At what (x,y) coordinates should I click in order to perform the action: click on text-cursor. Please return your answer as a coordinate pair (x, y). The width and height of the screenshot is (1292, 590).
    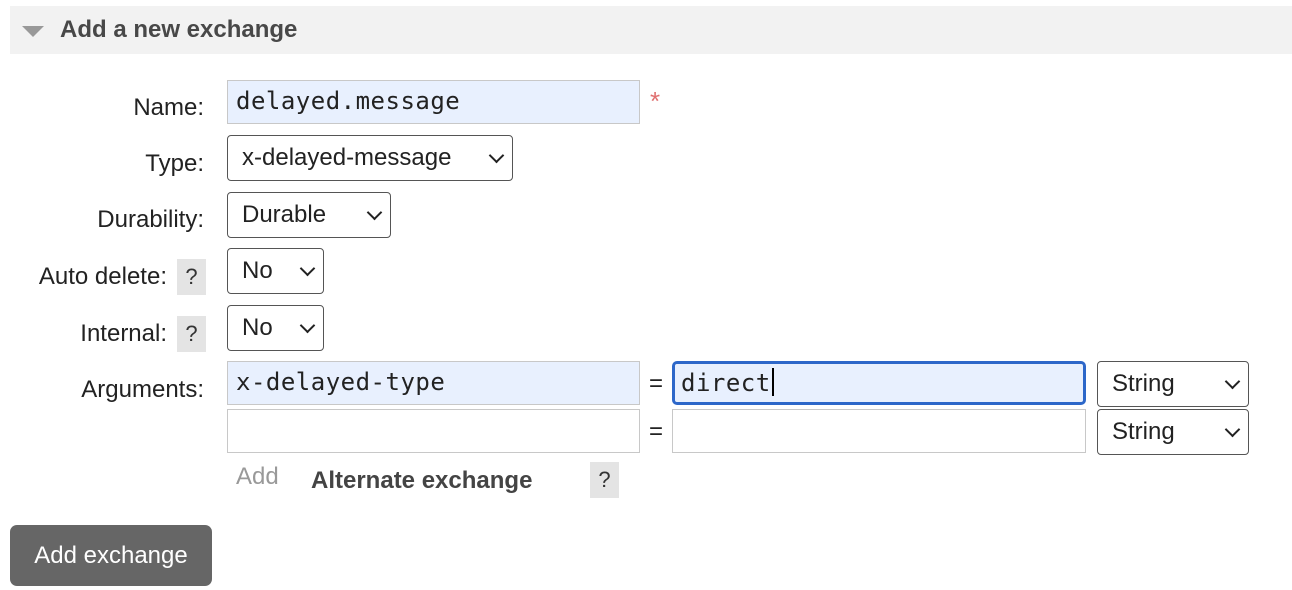
    Looking at the image, I should click on (772, 382).